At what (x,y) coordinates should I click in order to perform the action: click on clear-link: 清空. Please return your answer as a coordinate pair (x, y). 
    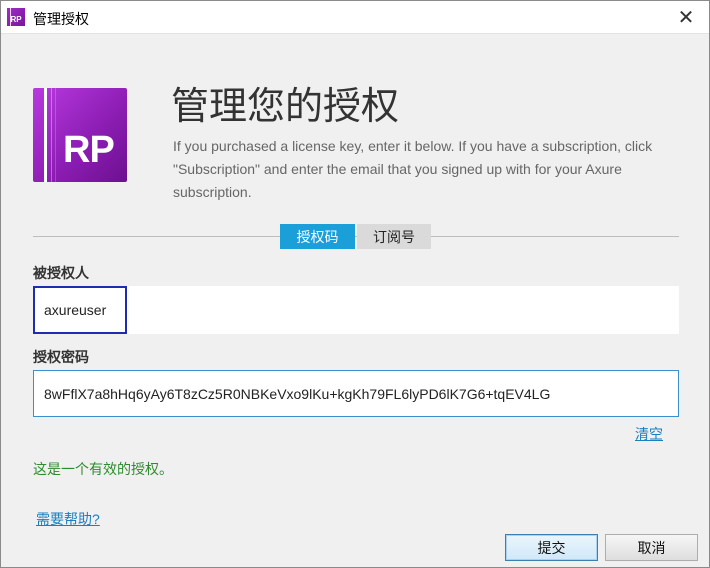
    Looking at the image, I should click on (649, 434).